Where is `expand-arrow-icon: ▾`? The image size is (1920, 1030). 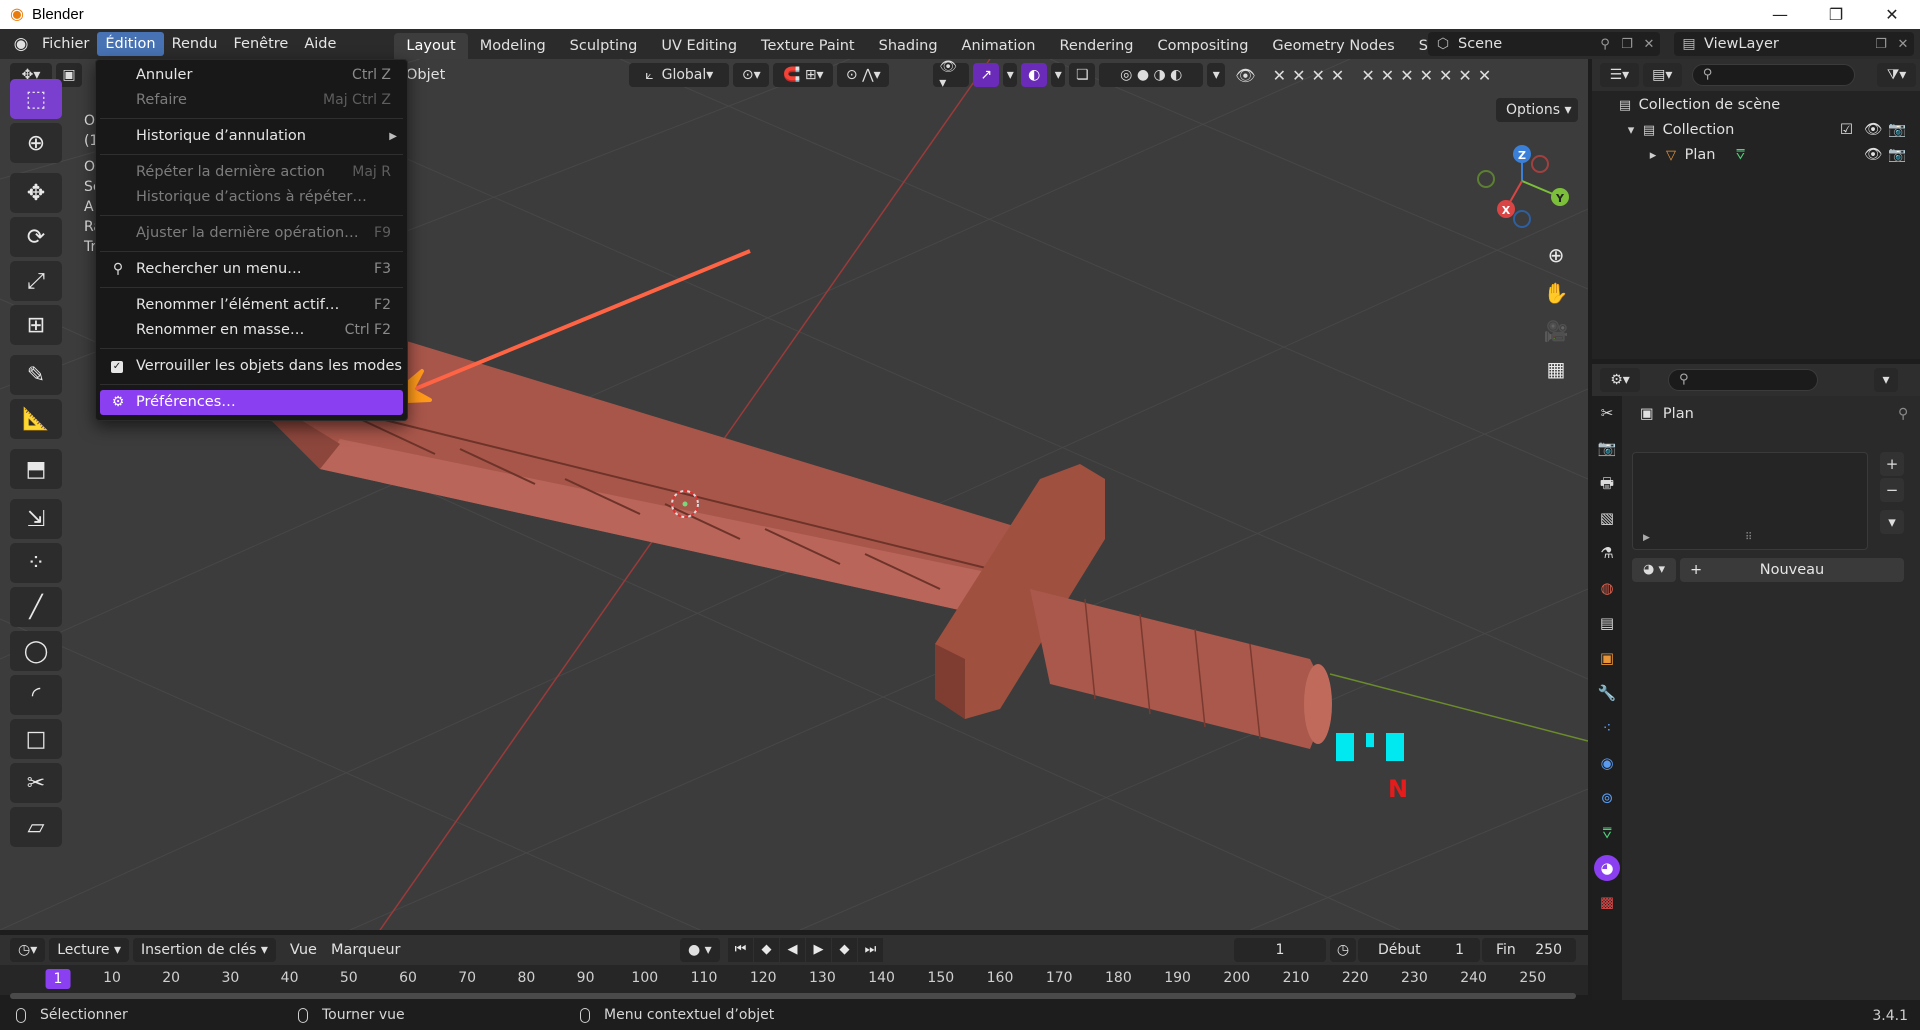
expand-arrow-icon: ▾ is located at coordinates (1631, 130).